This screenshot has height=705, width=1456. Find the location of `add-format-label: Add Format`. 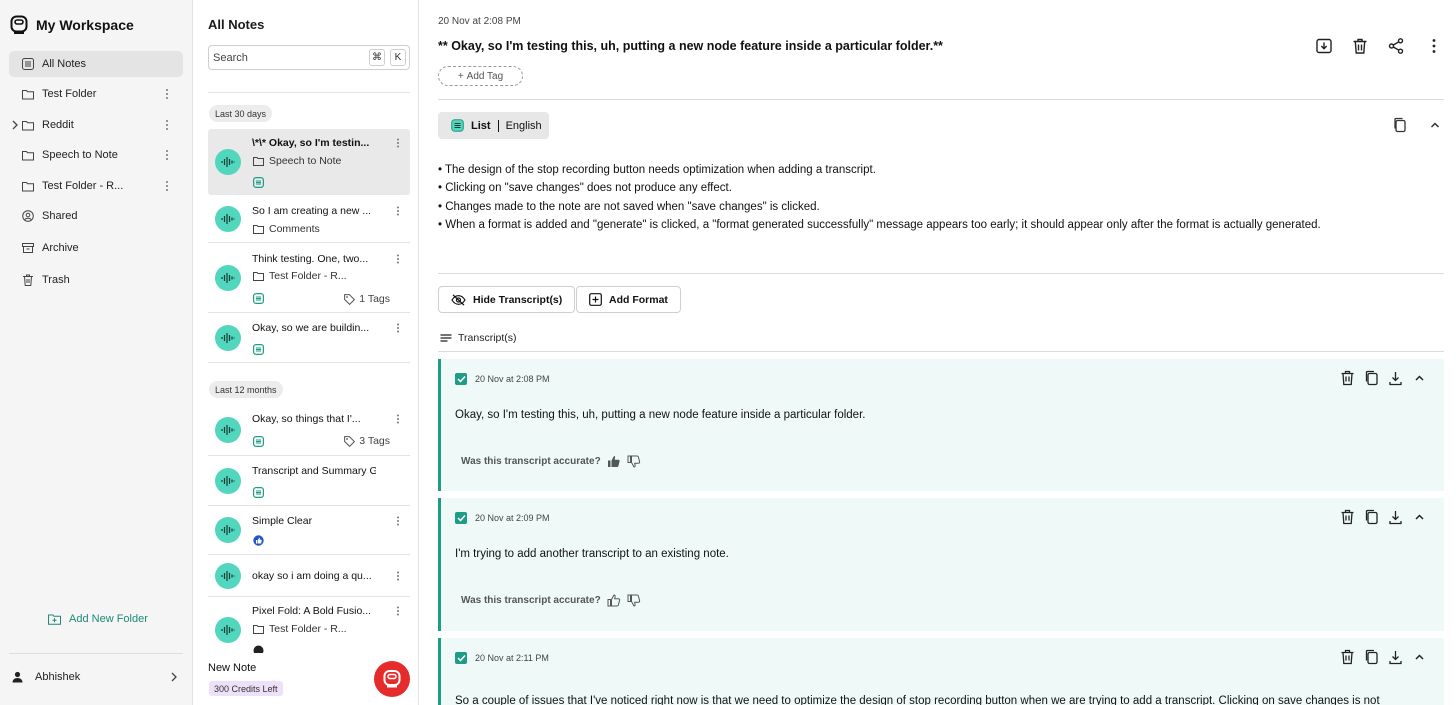

add-format-label: Add Format is located at coordinates (638, 299).